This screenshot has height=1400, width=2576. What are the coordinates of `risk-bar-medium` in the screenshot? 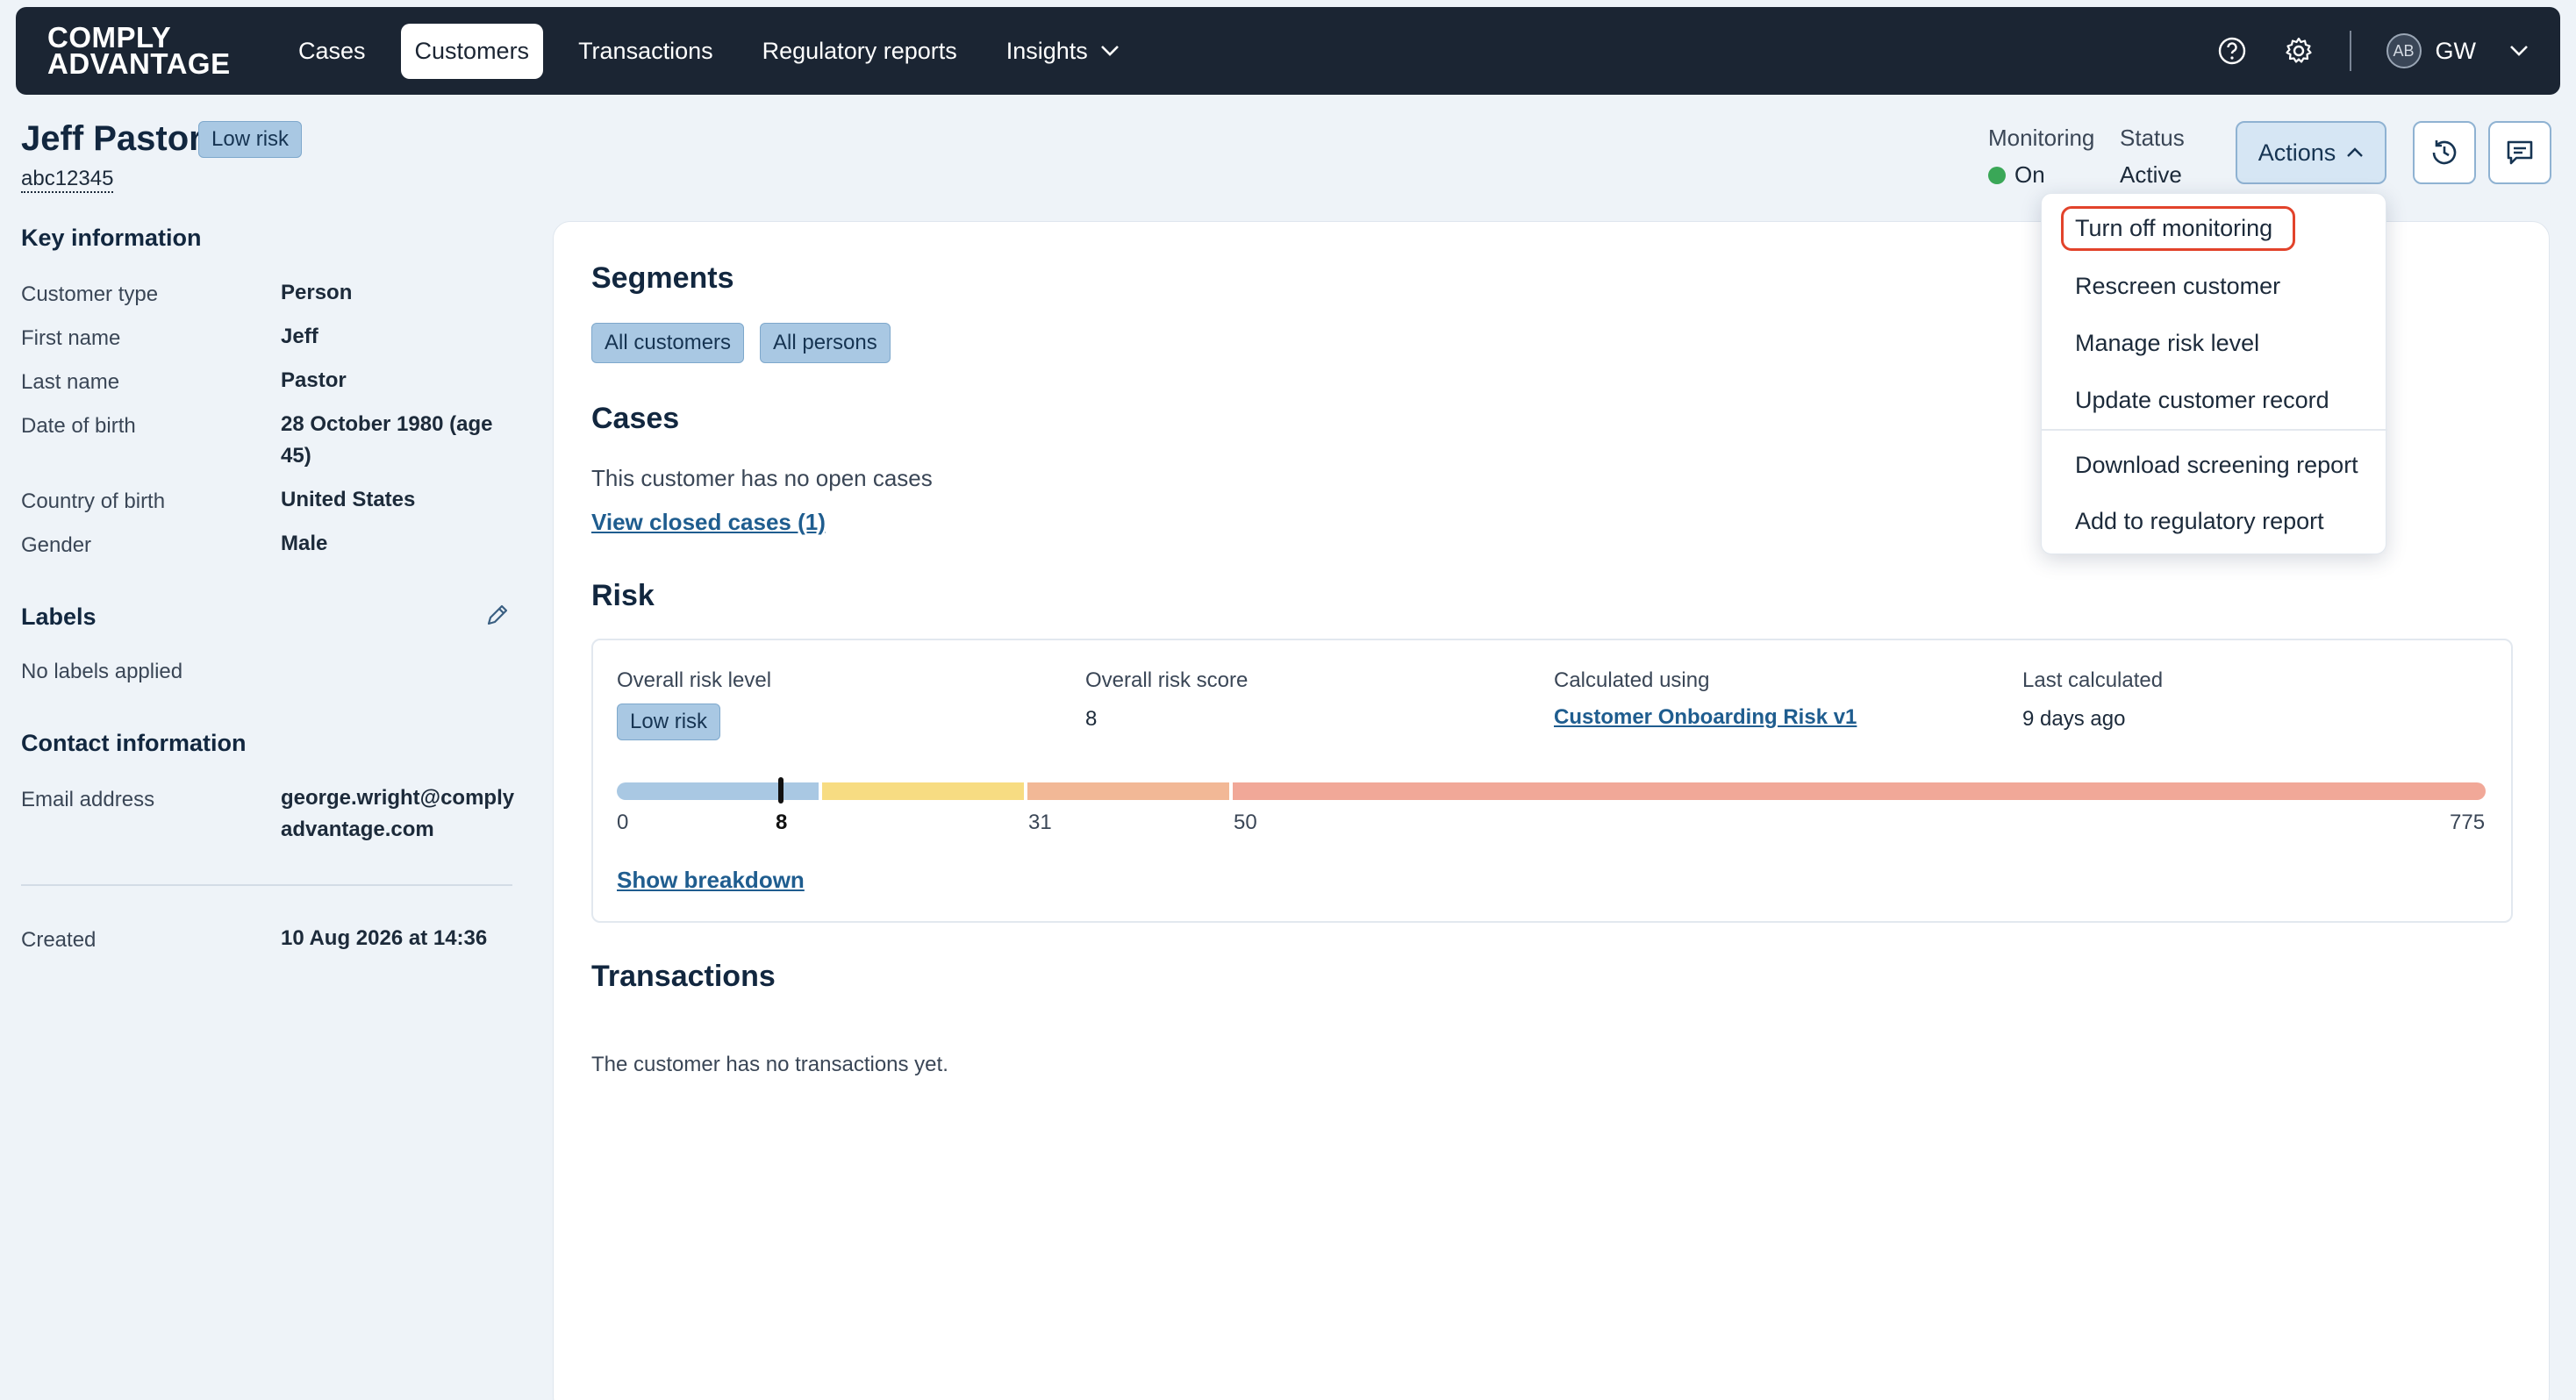 It's located at (923, 791).